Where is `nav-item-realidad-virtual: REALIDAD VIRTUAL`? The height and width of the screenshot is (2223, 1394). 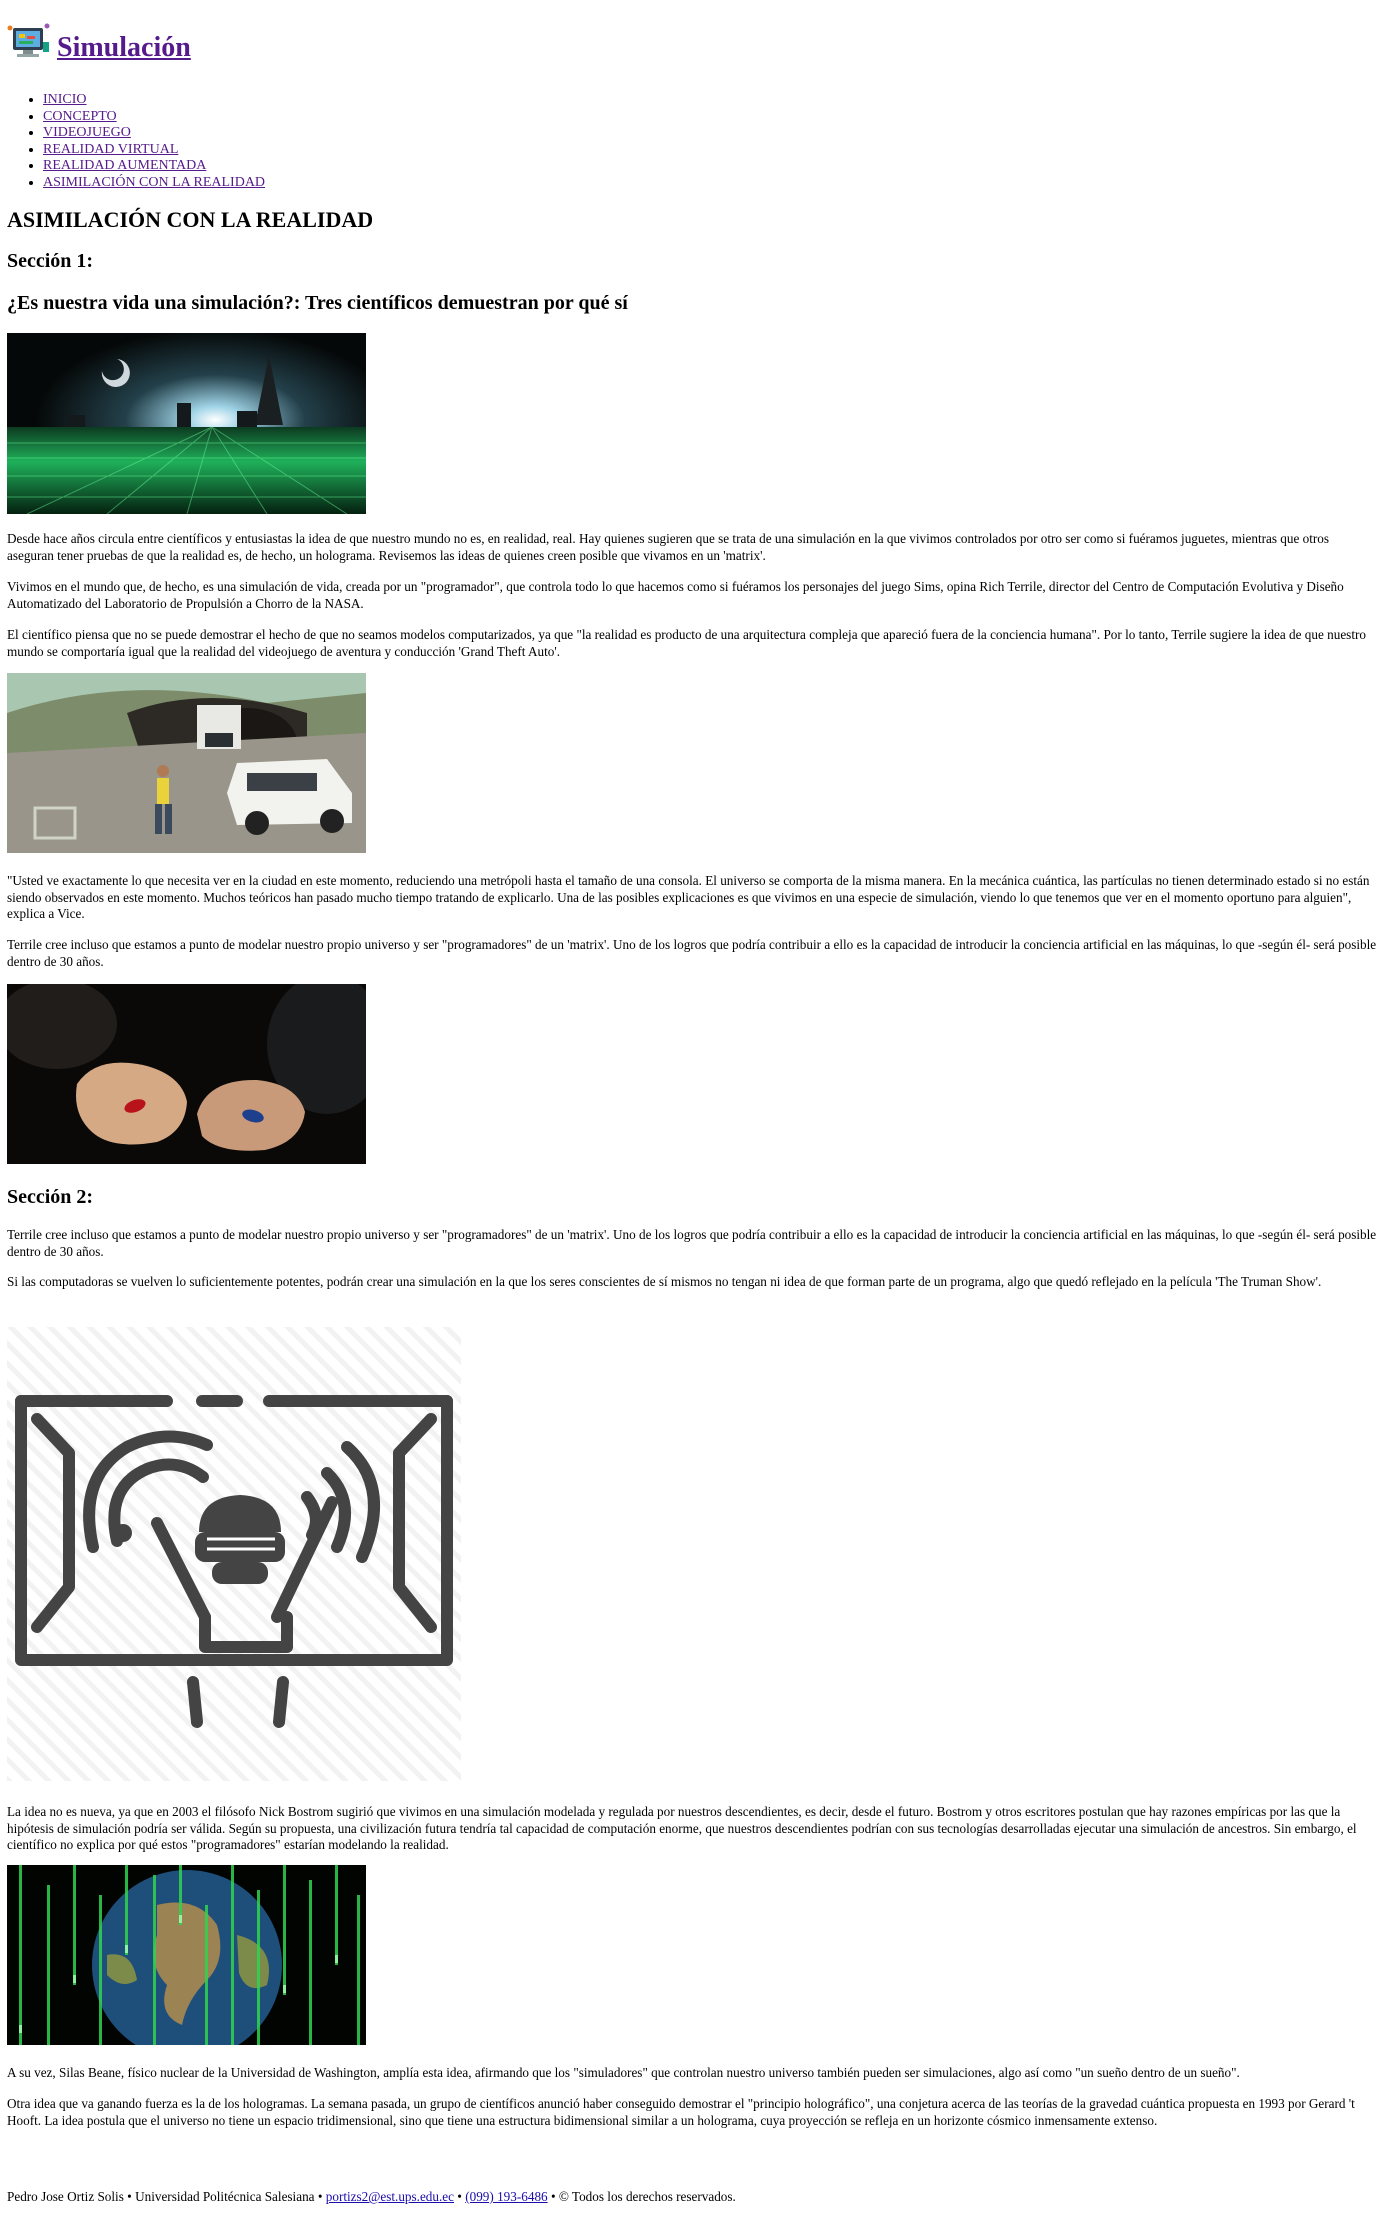 nav-item-realidad-virtual: REALIDAD VIRTUAL is located at coordinates (154, 150).